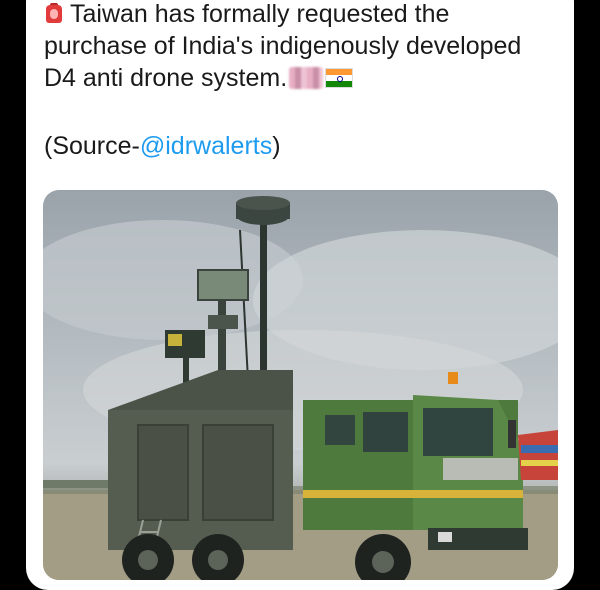 Image resolution: width=600 pixels, height=590 pixels. I want to click on tweet-text-line-3: D4 anti drone system., so click(166, 78).